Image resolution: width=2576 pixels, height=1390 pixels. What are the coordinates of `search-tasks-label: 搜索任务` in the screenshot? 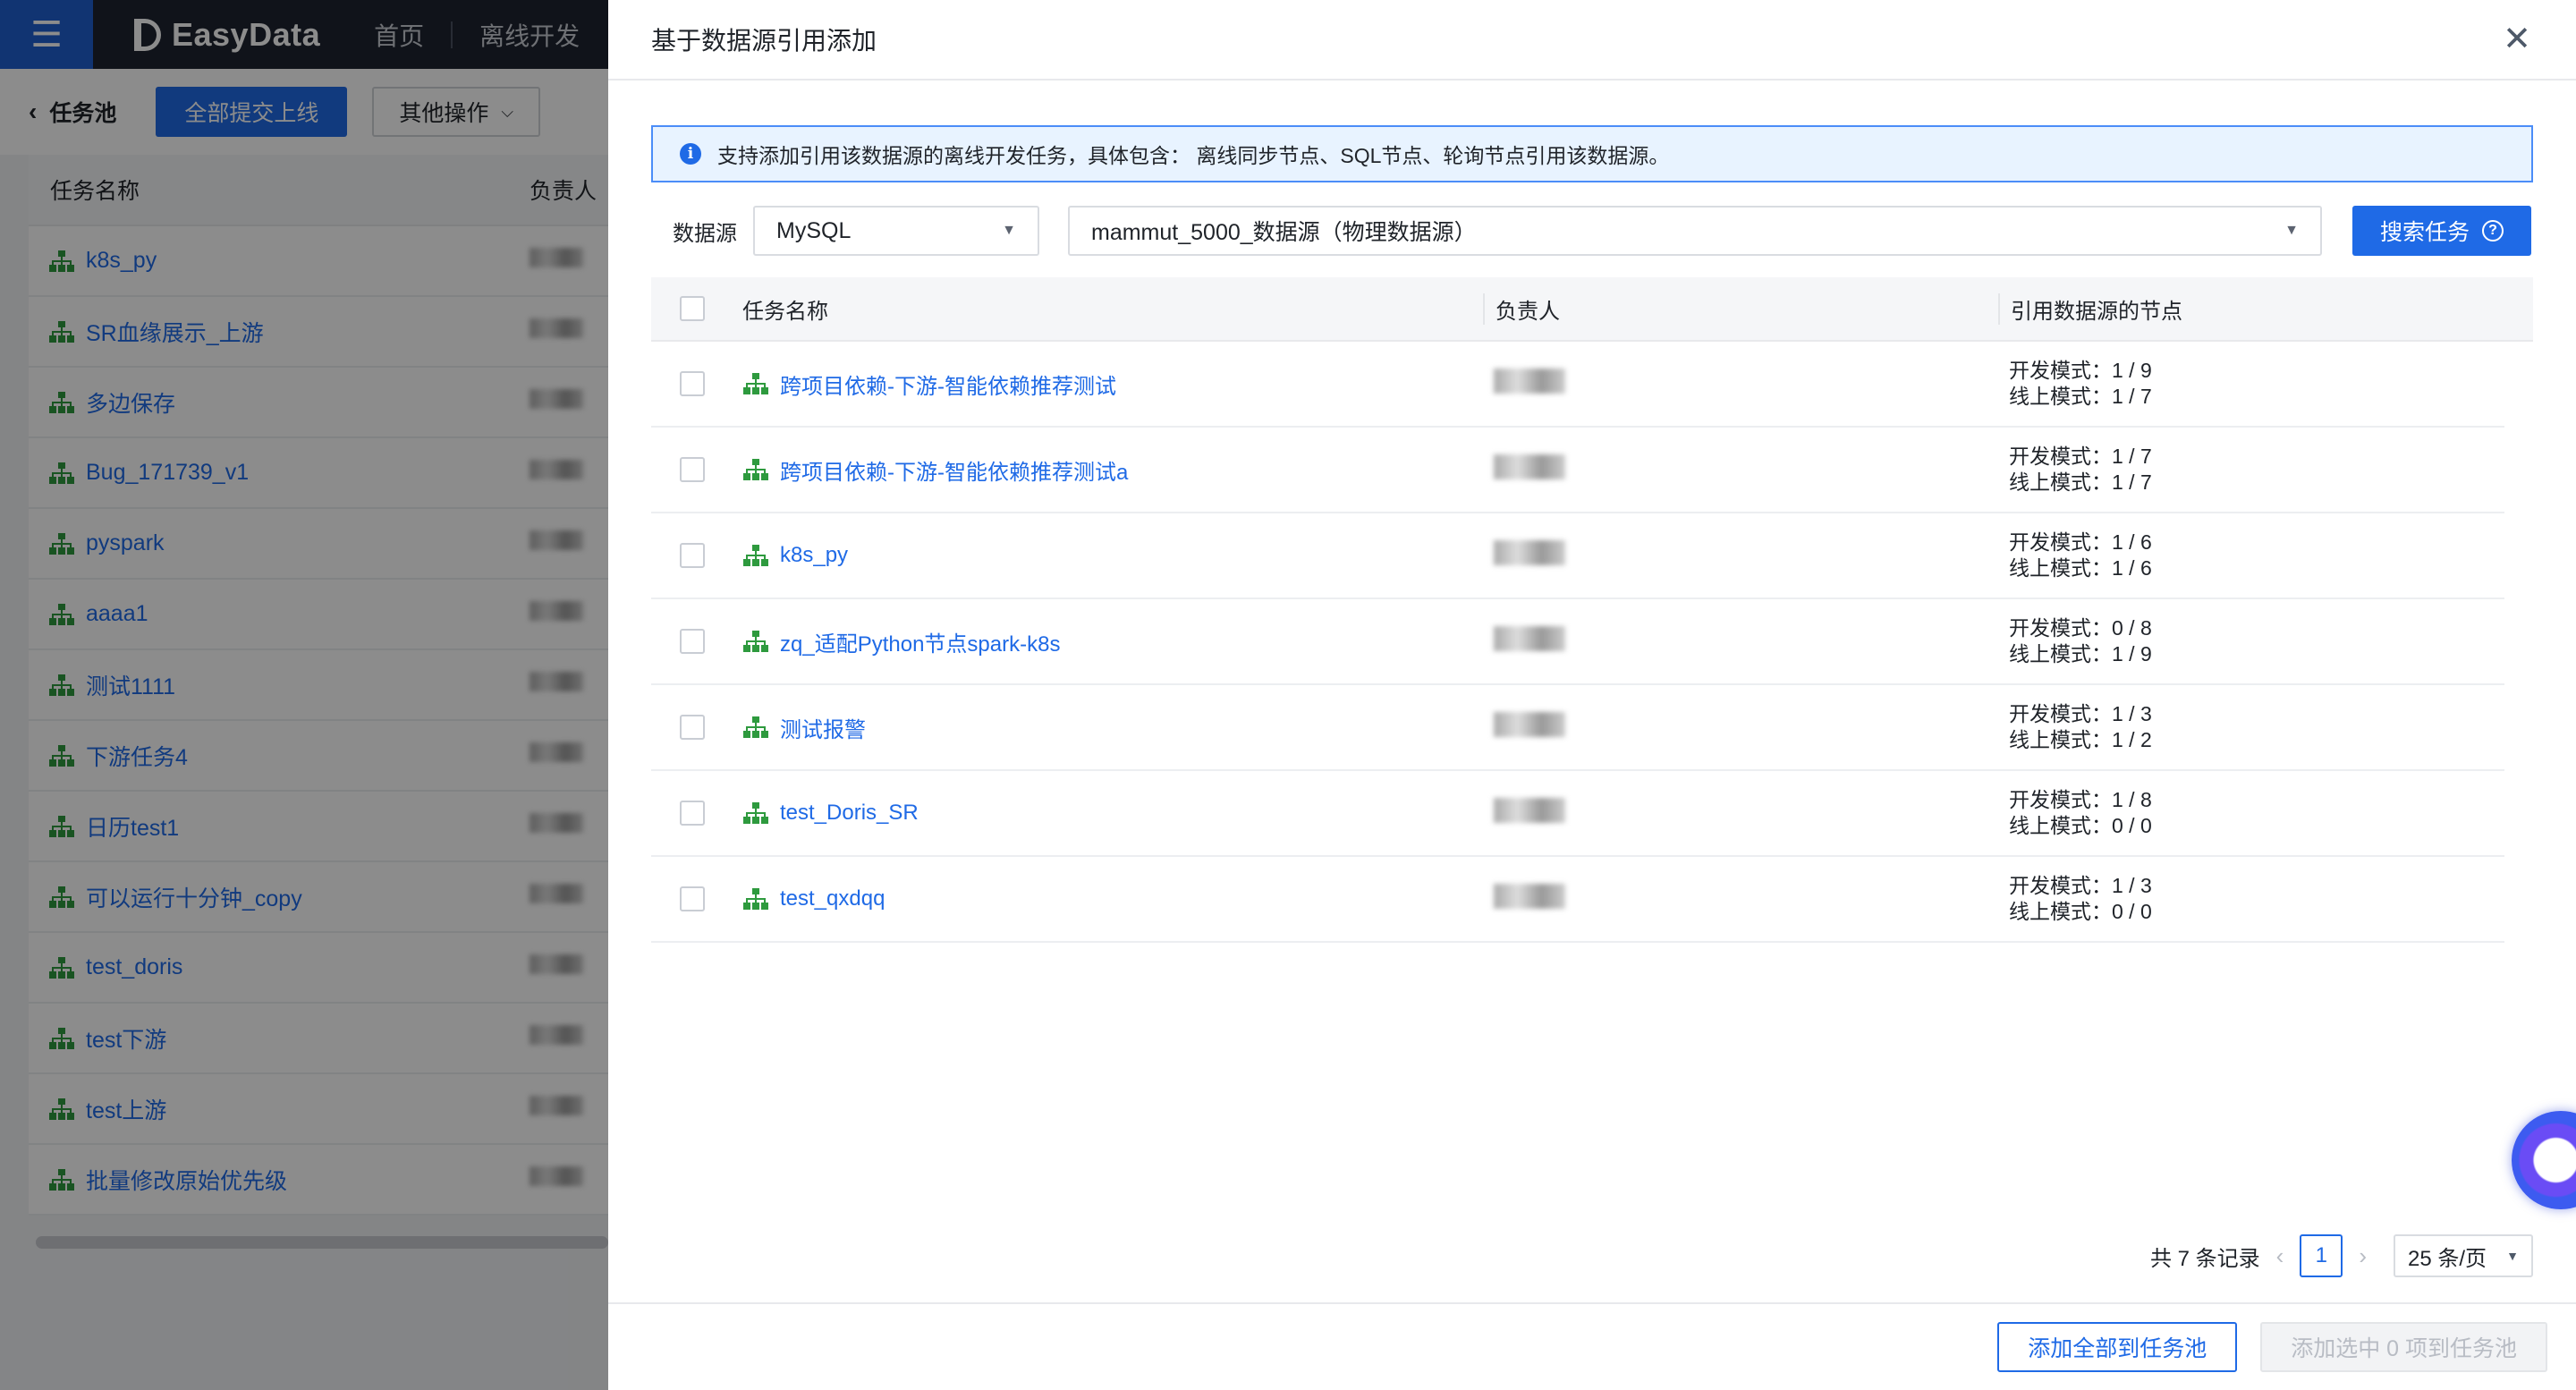 It's located at (2424, 232).